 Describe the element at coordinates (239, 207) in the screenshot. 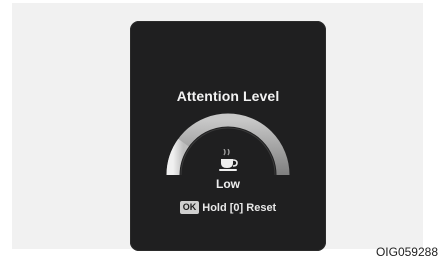

I see `reset-hint-label: Hold [0] Reset` at that location.